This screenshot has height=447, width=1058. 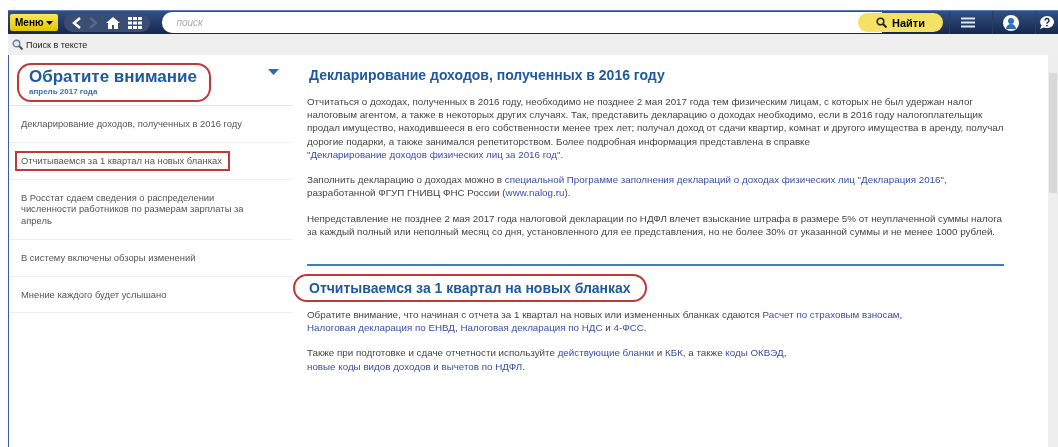 What do you see at coordinates (522, 22) in the screenshot?
I see `search-field: поиск` at bounding box center [522, 22].